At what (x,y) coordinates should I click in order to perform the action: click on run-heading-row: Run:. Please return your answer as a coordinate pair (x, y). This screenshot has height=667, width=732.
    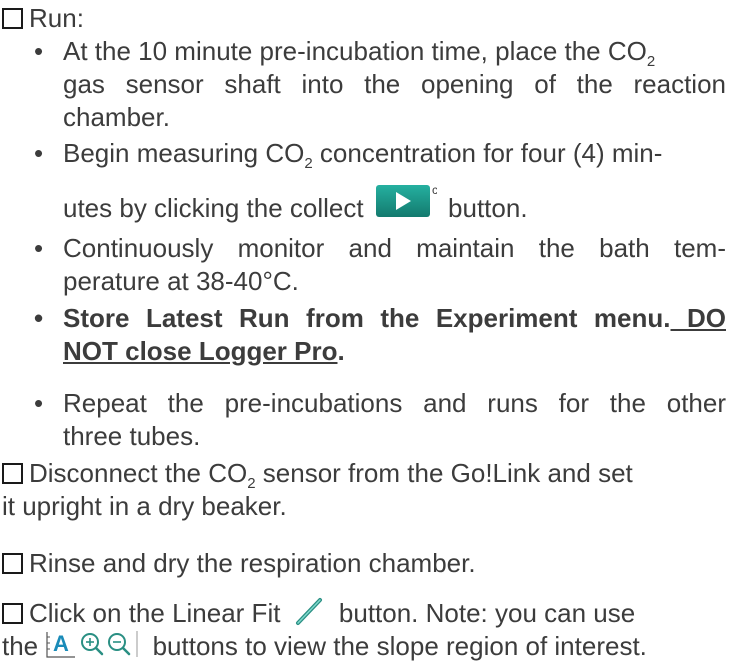
    Looking at the image, I should click on (43, 18).